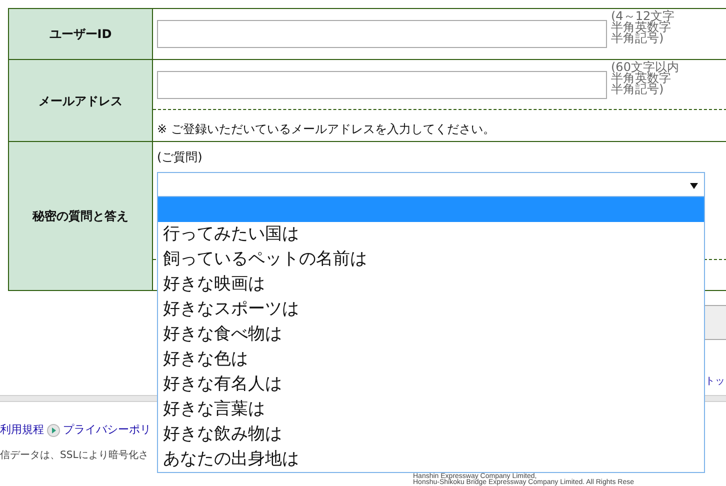 The height and width of the screenshot is (486, 726). Describe the element at coordinates (431, 359) in the screenshot. I see `dropdown-option: 好きな色は` at that location.